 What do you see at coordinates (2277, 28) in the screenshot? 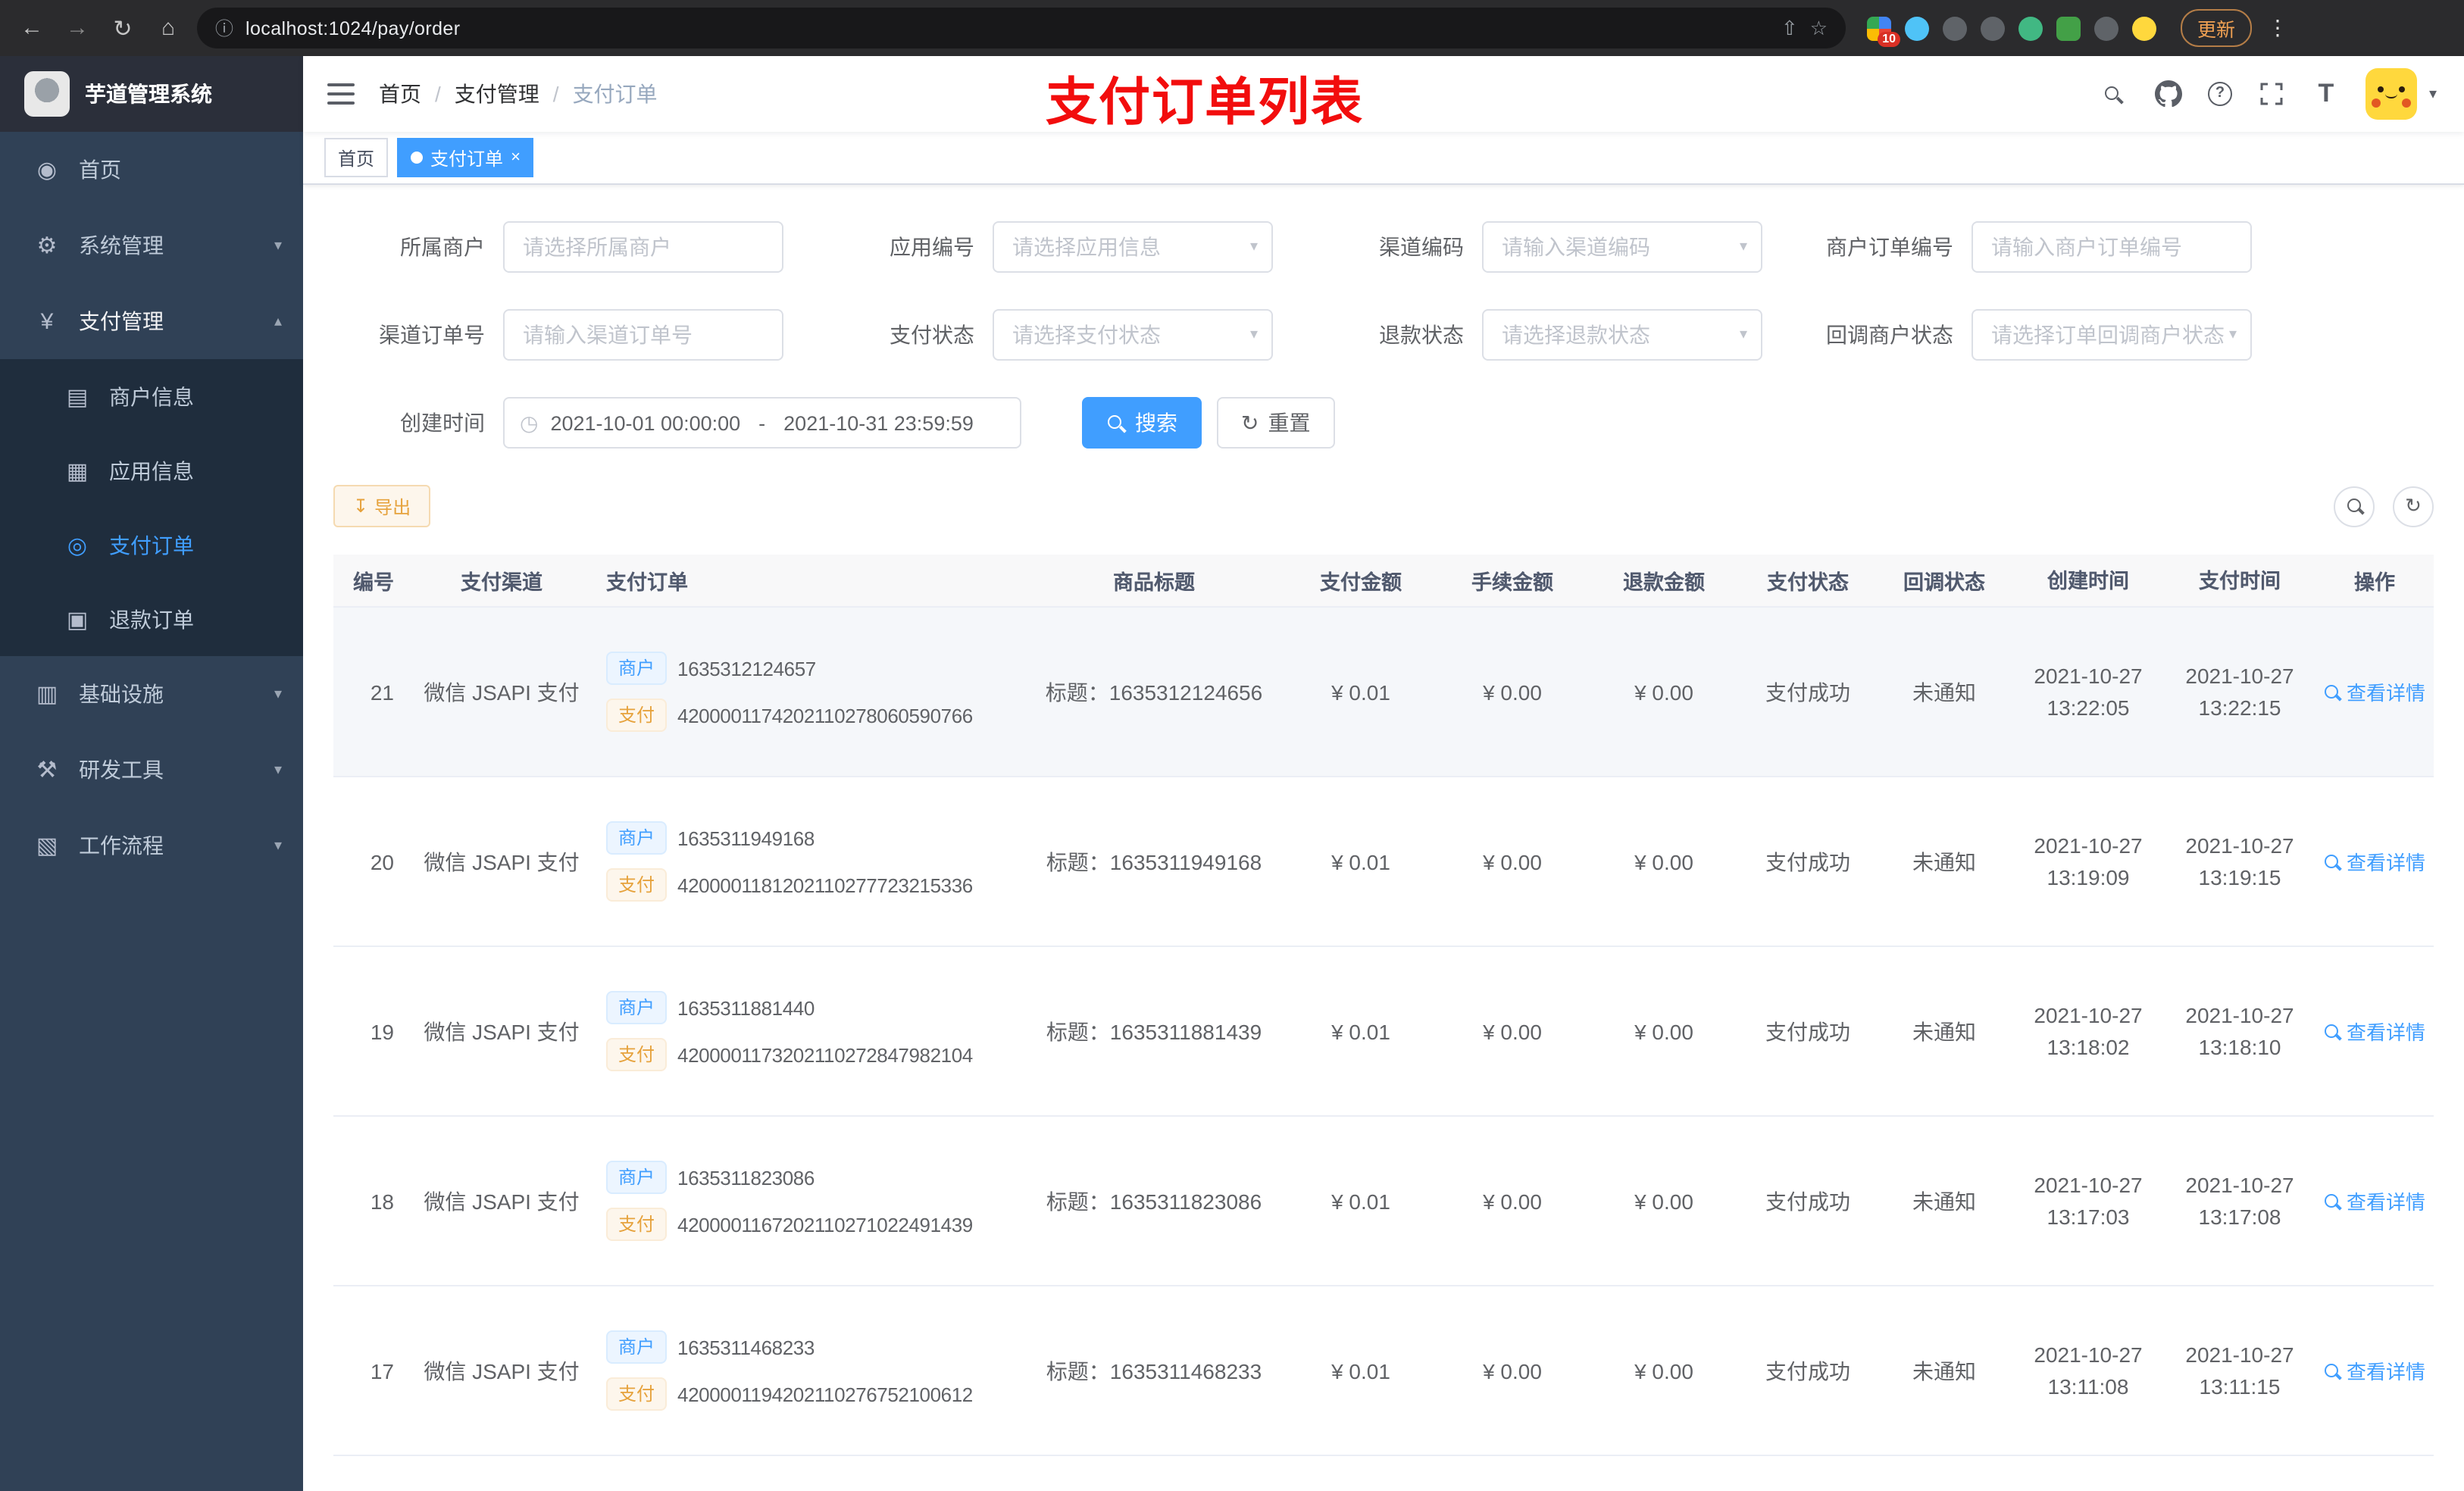
I see `browser-menu-icon: ⋮` at bounding box center [2277, 28].